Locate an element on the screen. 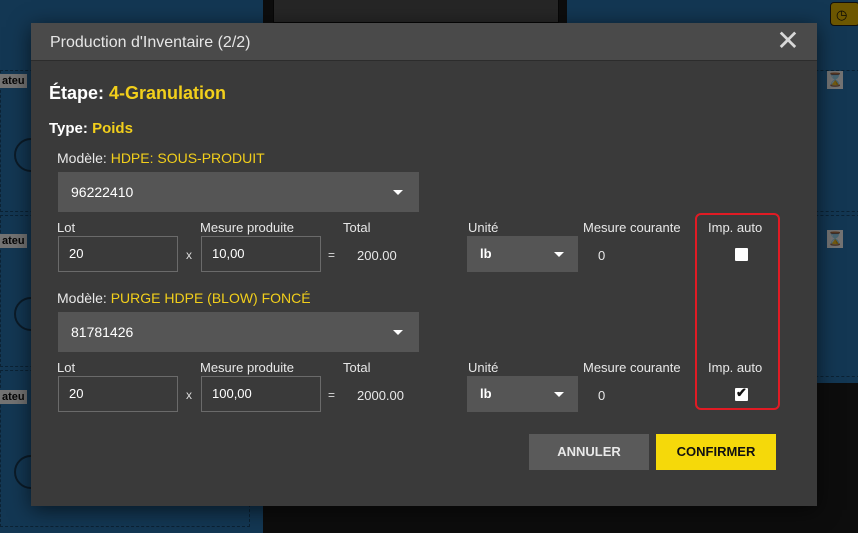  step-value: 4-Granulation is located at coordinates (168, 93).